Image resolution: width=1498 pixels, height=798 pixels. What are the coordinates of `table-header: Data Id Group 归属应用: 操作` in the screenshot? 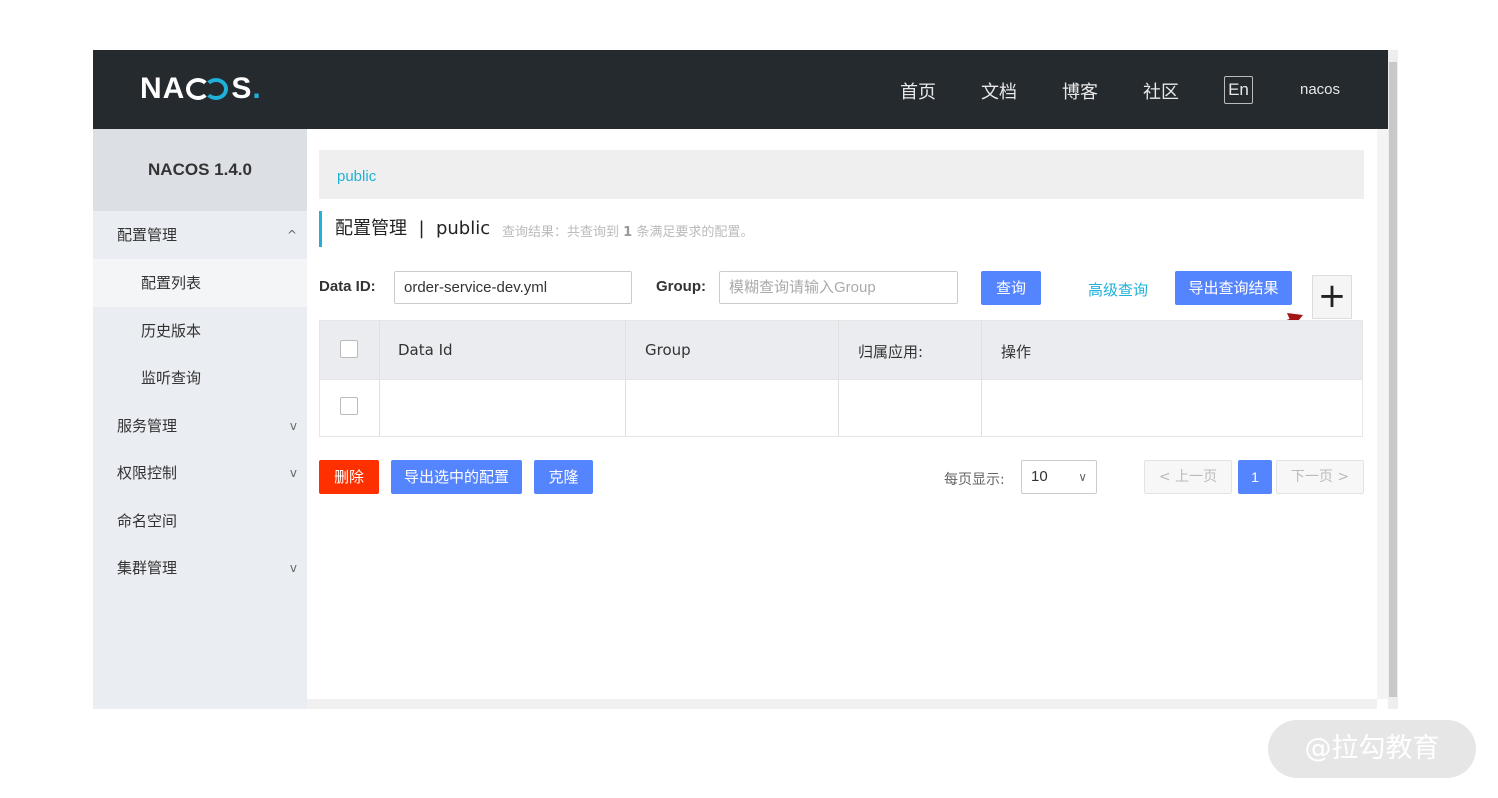 It's located at (841, 350).